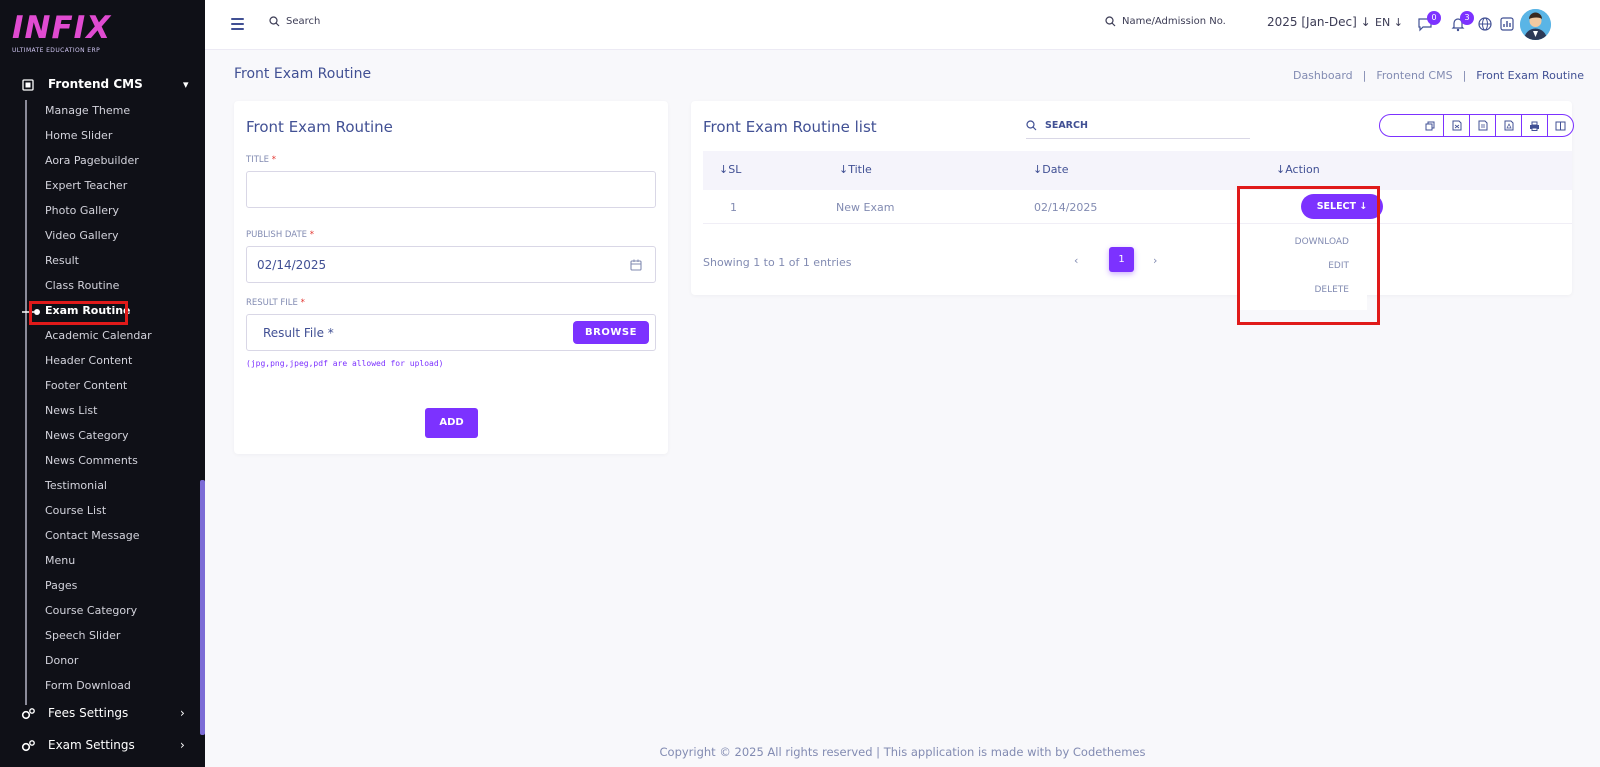 The image size is (1600, 767). I want to click on sidebar-item-manage-theme: Manage Theme, so click(87, 111).